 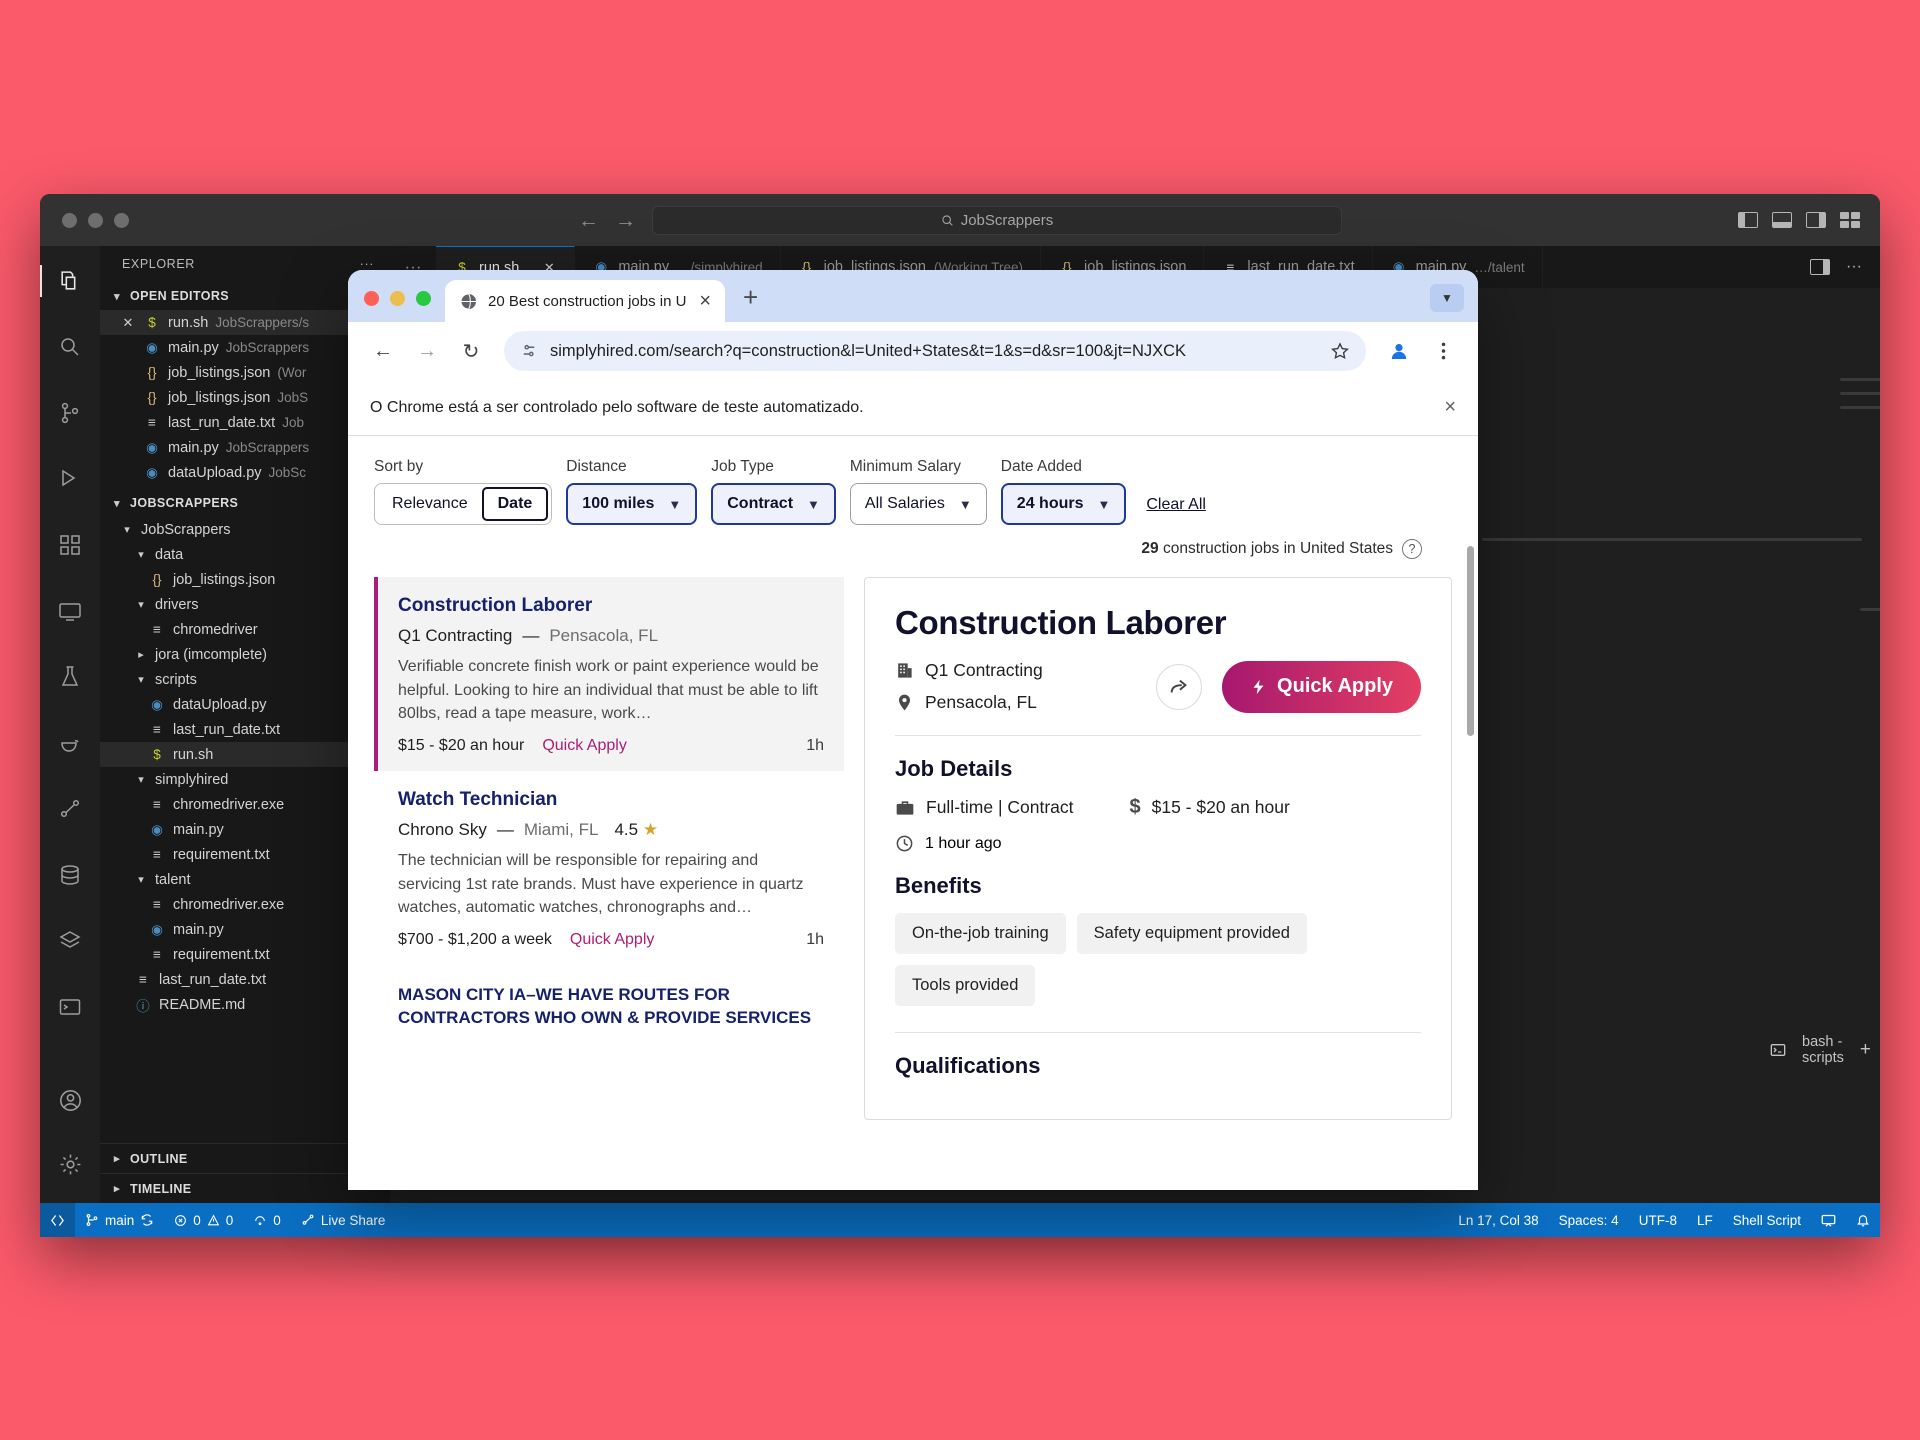 I want to click on tree-folder: ▾ talent, so click(x=245, y=879).